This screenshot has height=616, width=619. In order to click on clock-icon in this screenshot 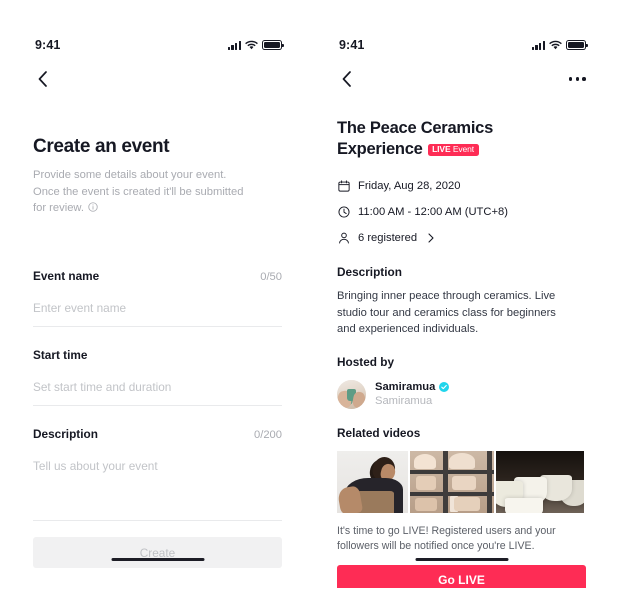, I will do `click(343, 211)`.